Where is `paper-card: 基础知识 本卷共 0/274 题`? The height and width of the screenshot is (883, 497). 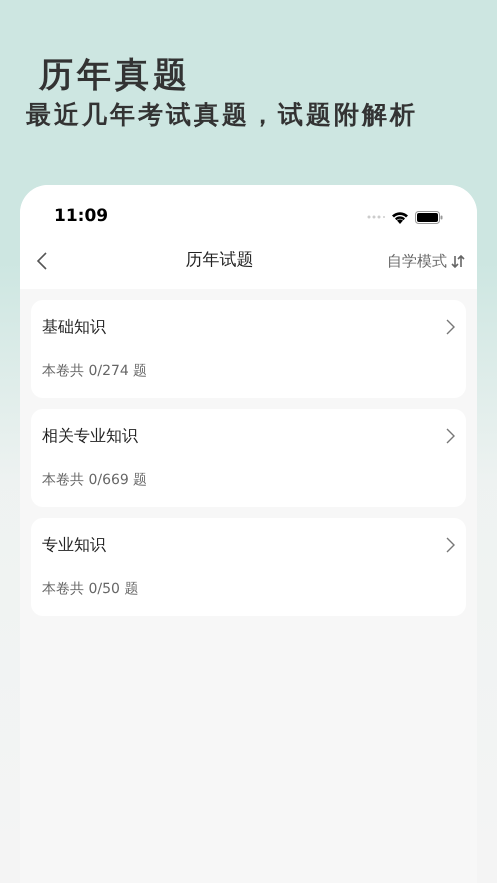 paper-card: 基础知识 本卷共 0/274 题 is located at coordinates (248, 349).